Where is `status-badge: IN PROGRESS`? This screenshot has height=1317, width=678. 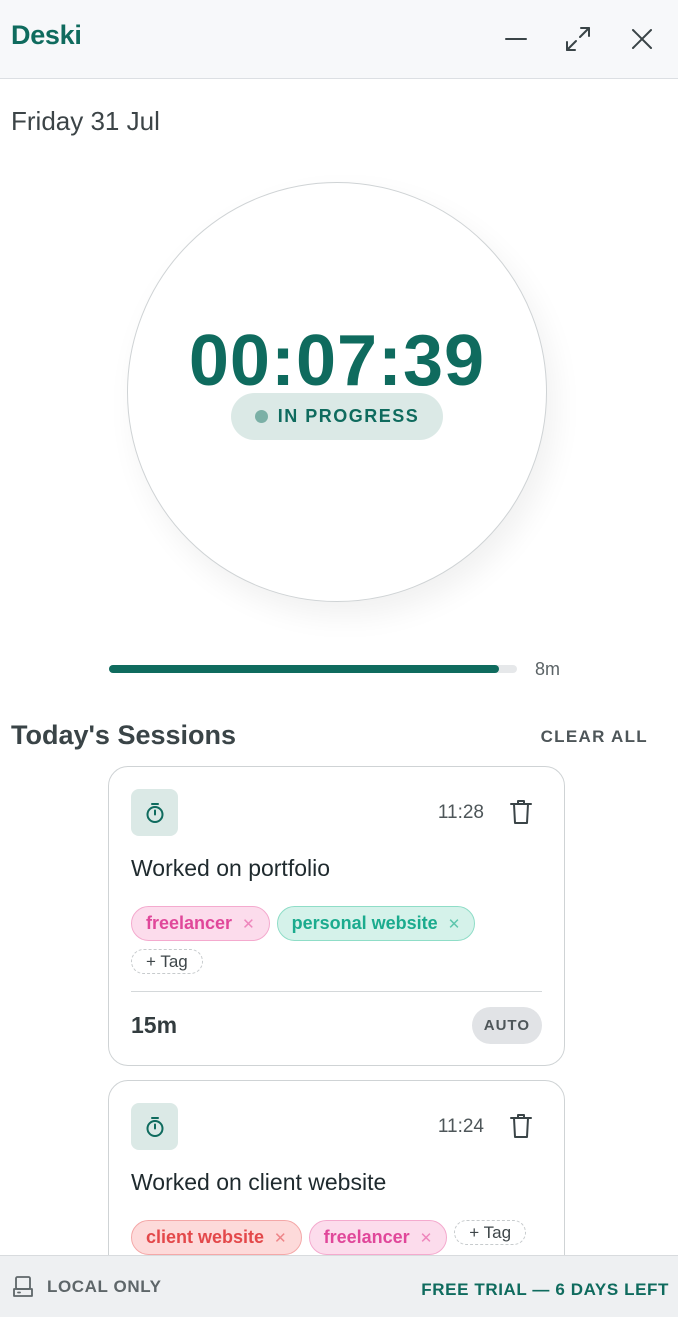
status-badge: IN PROGRESS is located at coordinates (337, 416).